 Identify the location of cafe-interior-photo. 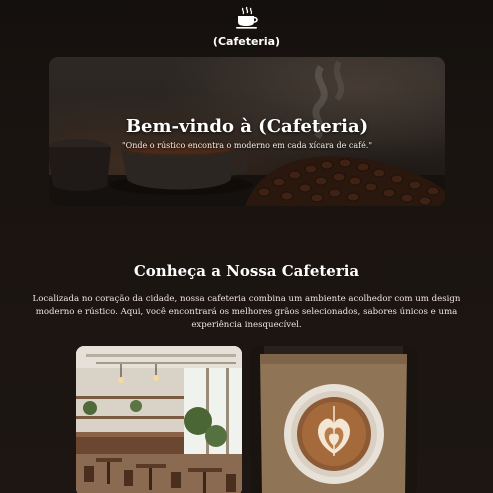
(159, 419).